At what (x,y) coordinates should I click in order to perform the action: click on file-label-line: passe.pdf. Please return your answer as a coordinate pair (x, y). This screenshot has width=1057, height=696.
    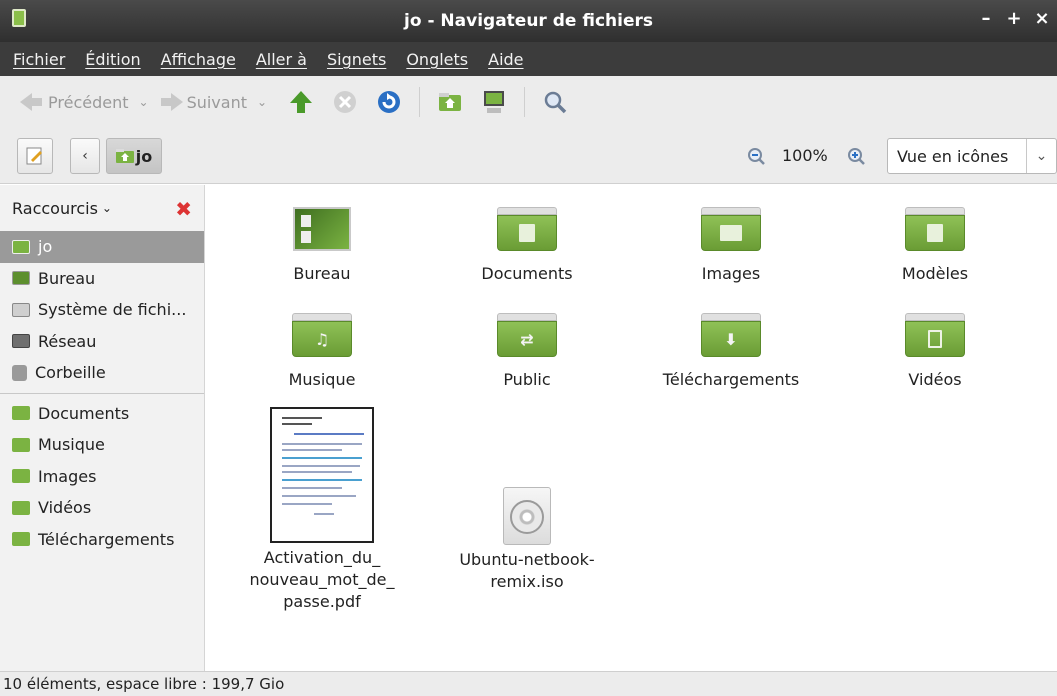
    Looking at the image, I should click on (322, 601).